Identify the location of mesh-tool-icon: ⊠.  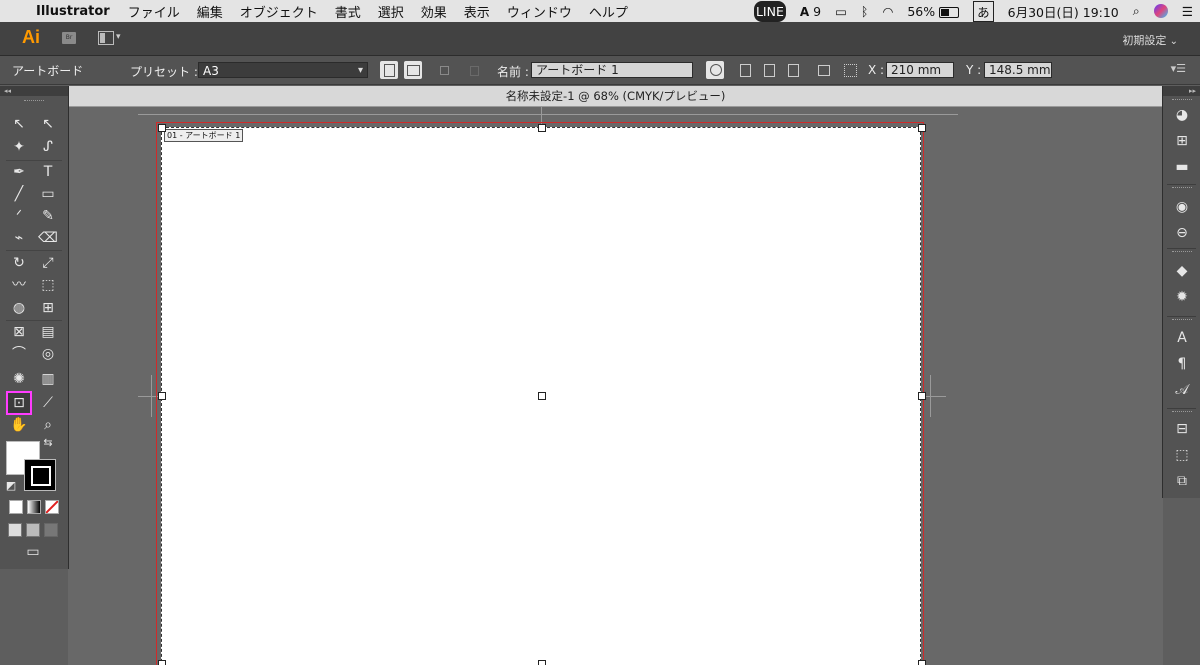
(19, 332).